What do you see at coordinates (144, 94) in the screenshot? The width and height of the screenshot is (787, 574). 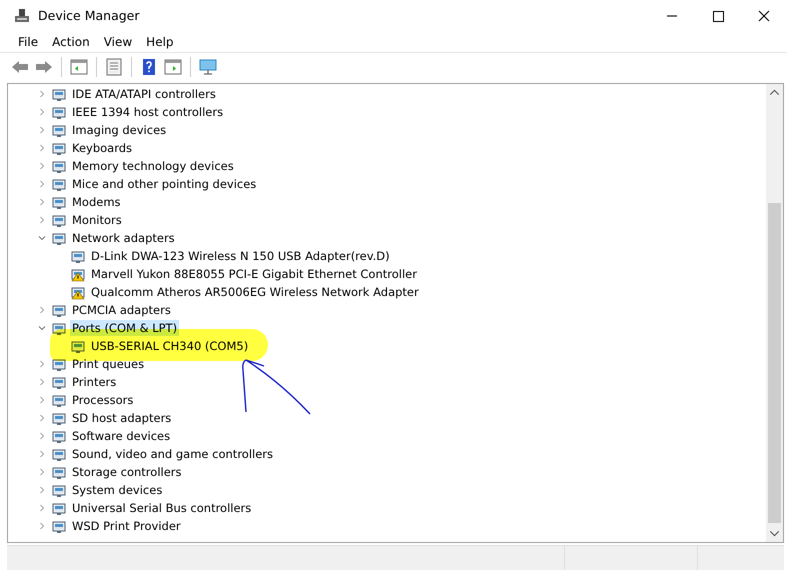 I see `tree-item: IDE ATA/ATAPI controllers` at bounding box center [144, 94].